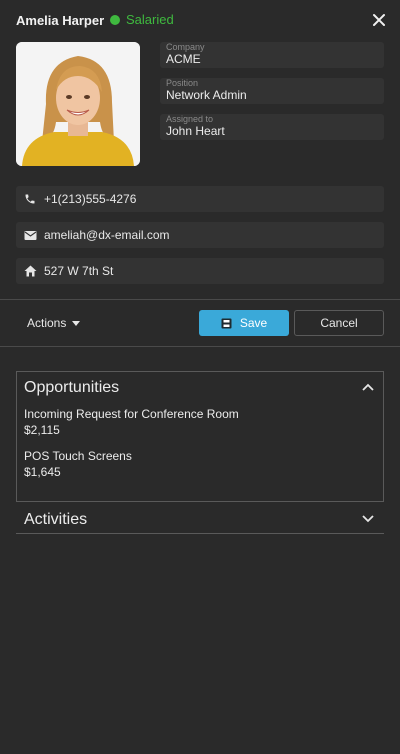  I want to click on header: Amelia Harper Salaried, so click(200, 20).